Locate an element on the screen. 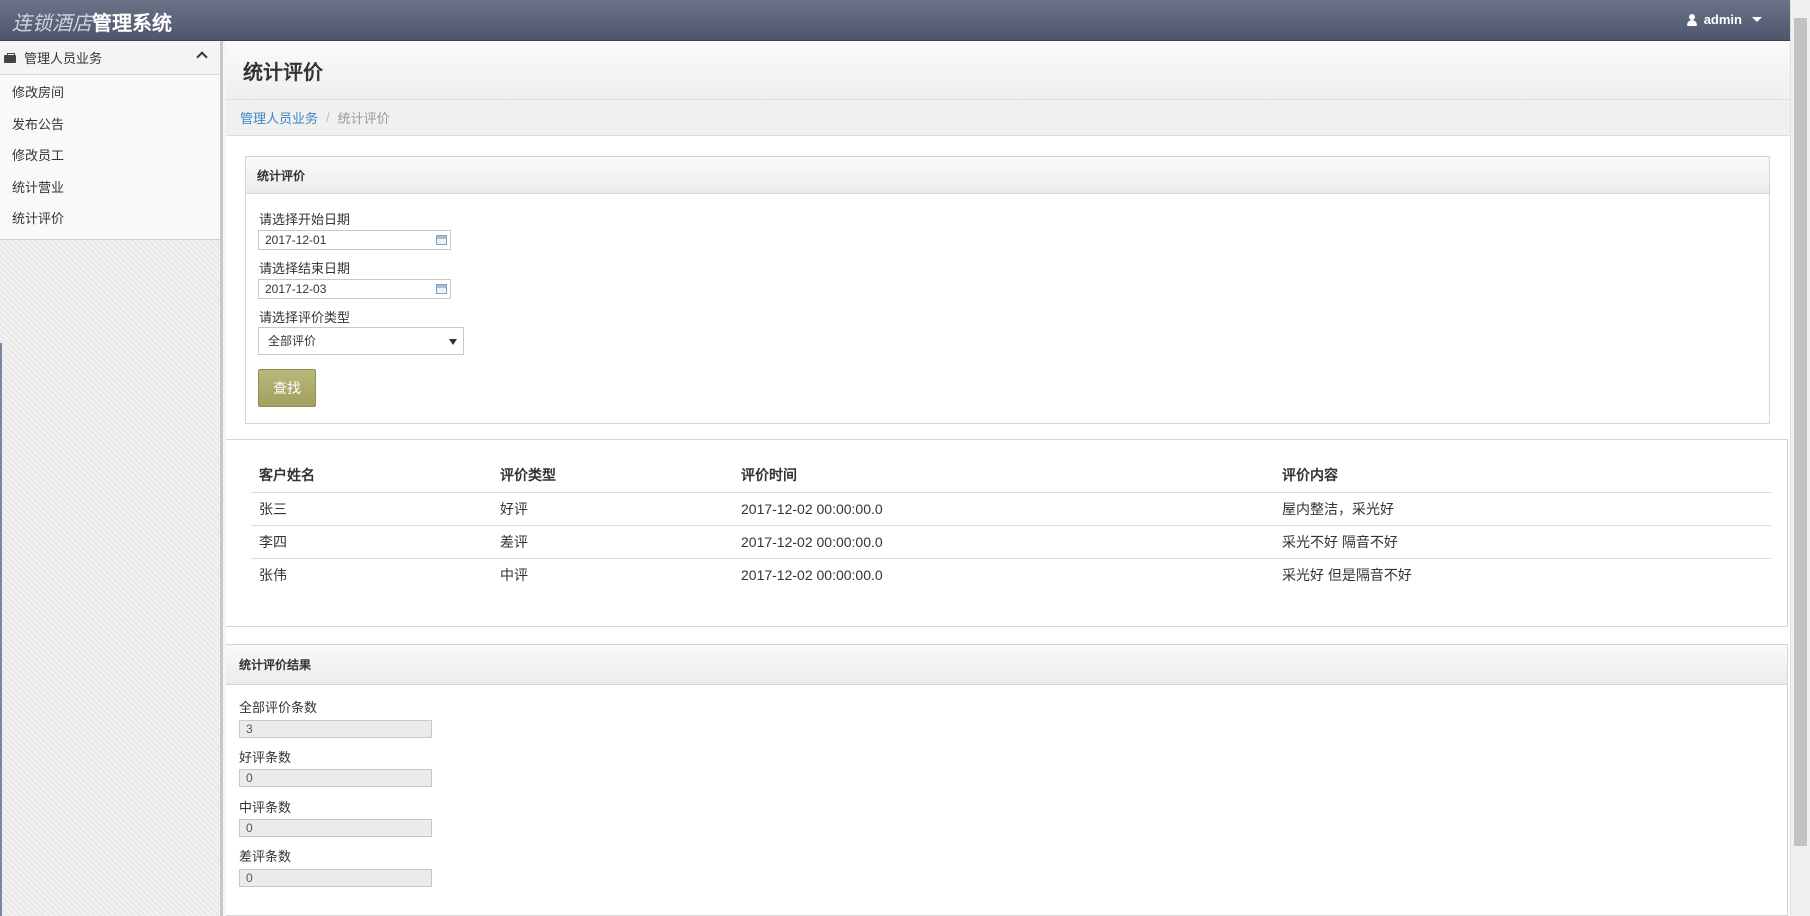  total-count-field: 3 is located at coordinates (335, 729).